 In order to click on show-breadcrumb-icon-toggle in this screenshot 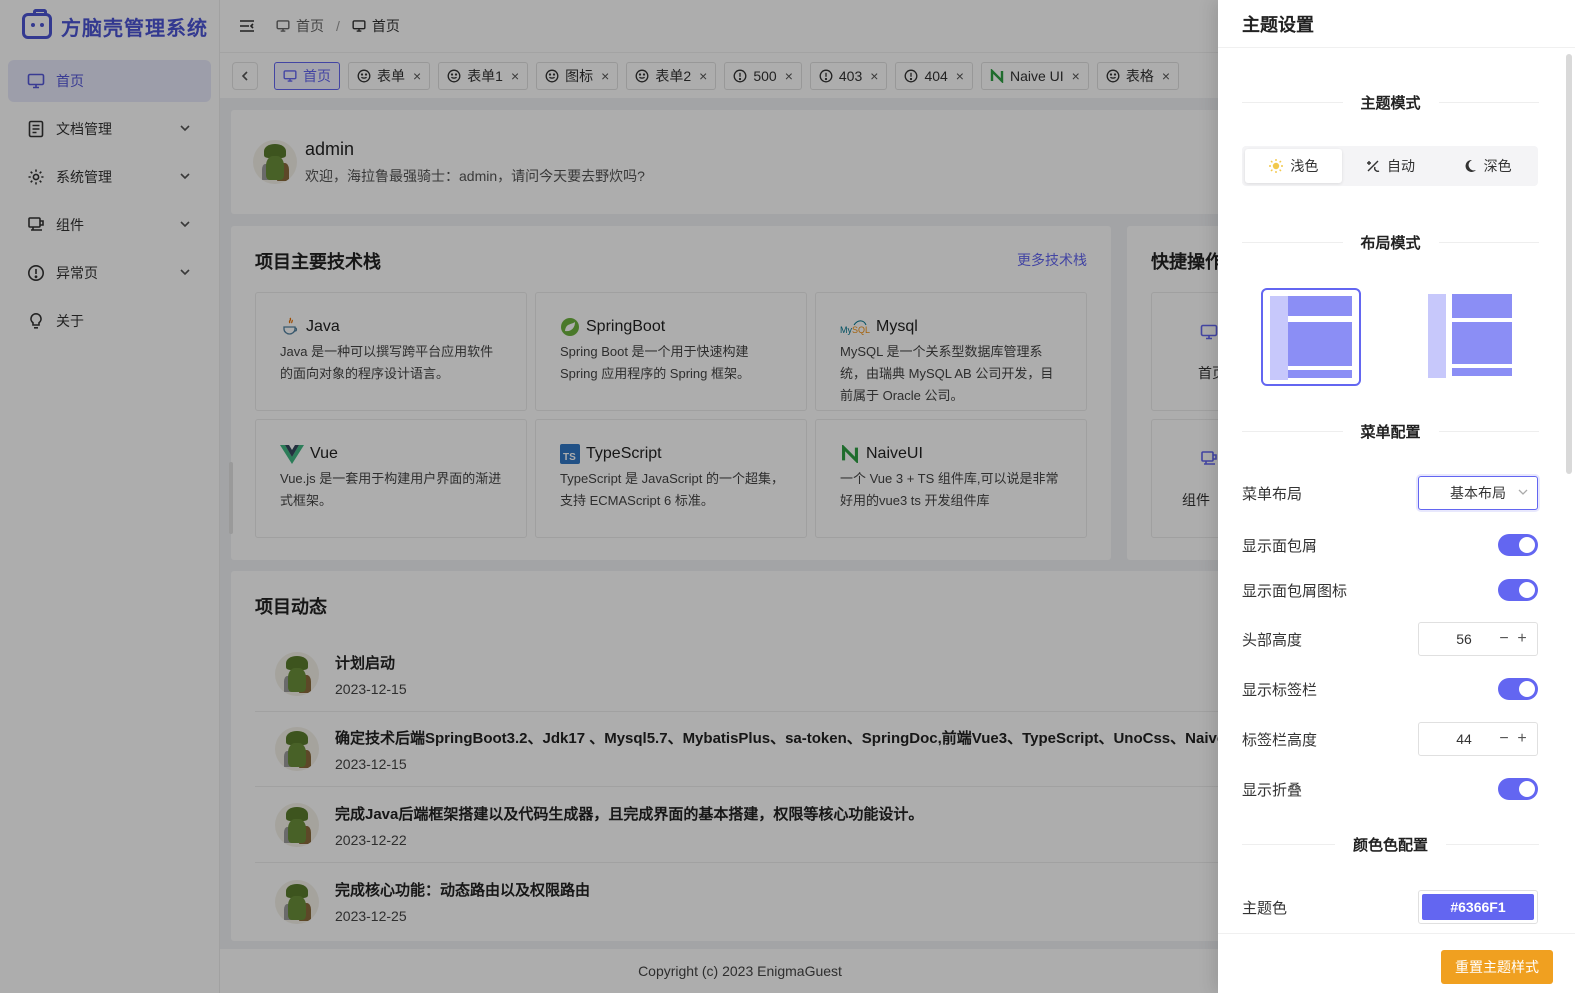, I will do `click(1518, 590)`.